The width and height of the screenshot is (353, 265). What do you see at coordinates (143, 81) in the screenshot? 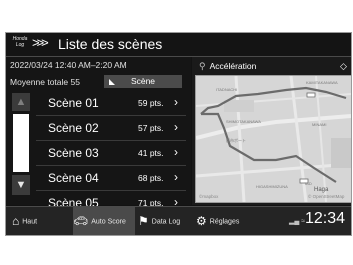
I see `scene-sort-button: Scène` at bounding box center [143, 81].